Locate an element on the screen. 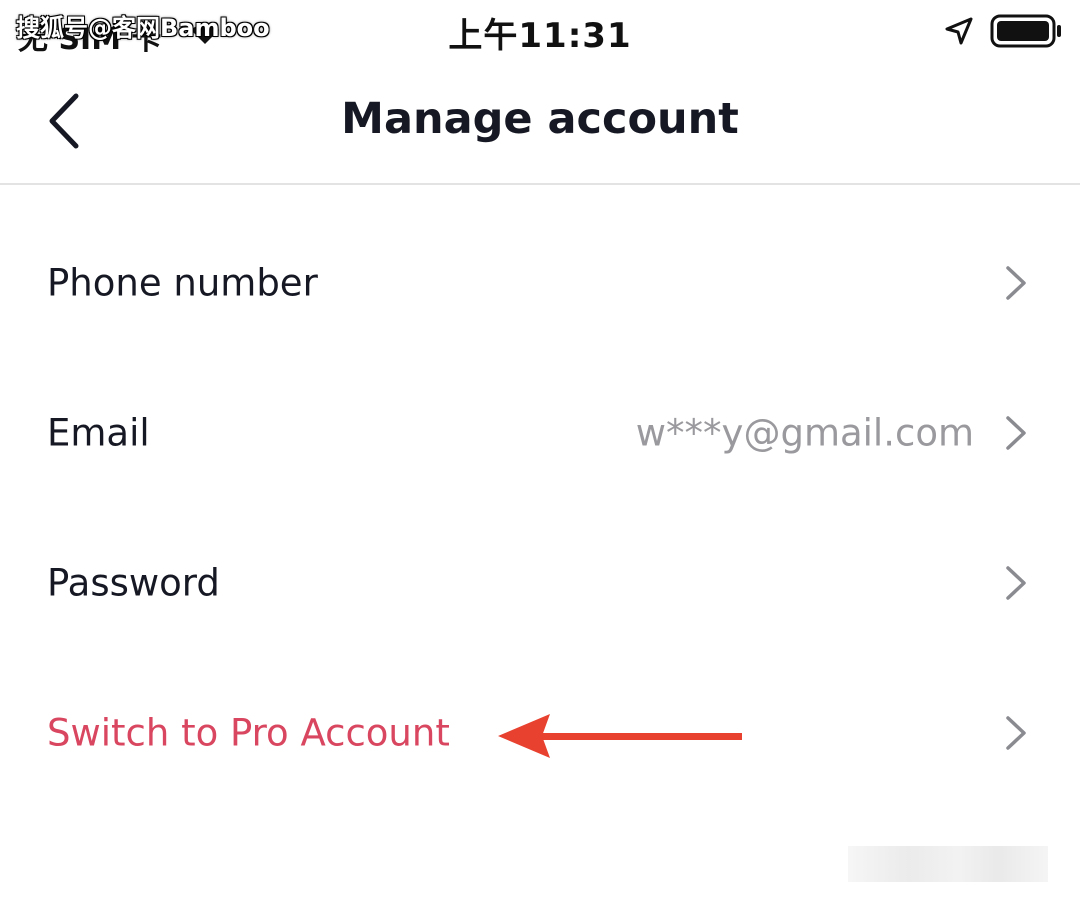 The height and width of the screenshot is (913, 1080). status-bar: 无 SIM 卡 搜狐号@客网Bamboo 上午11:31 is located at coordinates (540, 31).